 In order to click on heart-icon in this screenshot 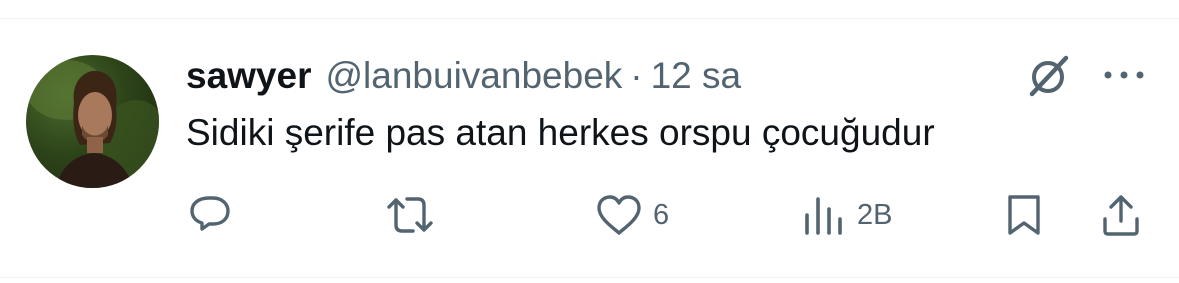, I will do `click(619, 215)`.